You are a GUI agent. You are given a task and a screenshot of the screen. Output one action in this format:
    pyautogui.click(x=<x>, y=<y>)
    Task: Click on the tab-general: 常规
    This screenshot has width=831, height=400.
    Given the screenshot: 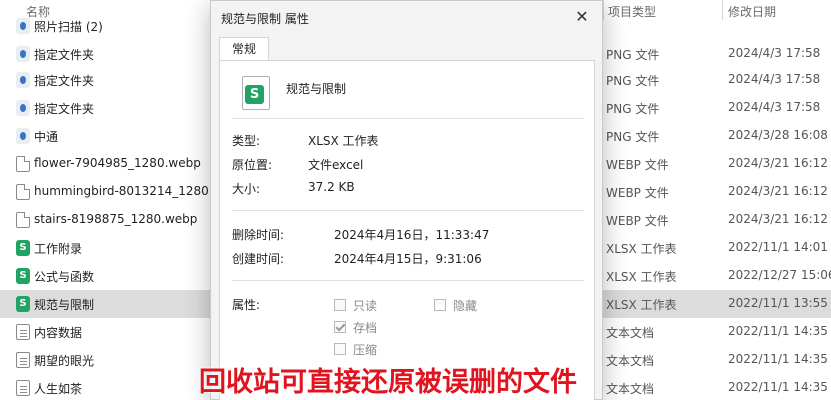 What is the action you would take?
    pyautogui.click(x=244, y=49)
    